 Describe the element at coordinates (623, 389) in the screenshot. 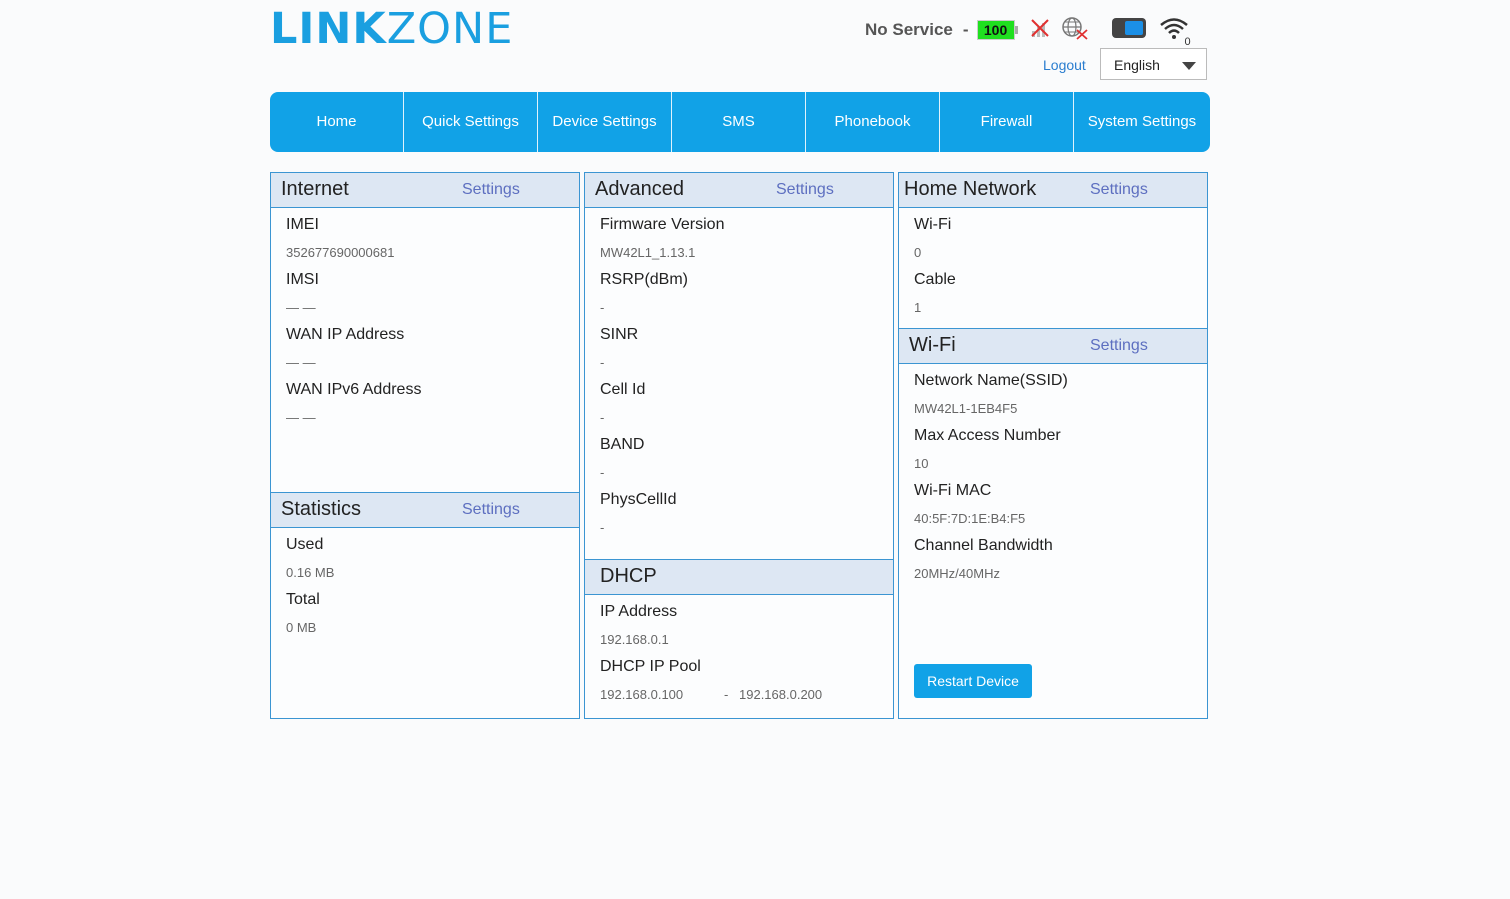

I see `cell-id-label: Cell Id` at that location.